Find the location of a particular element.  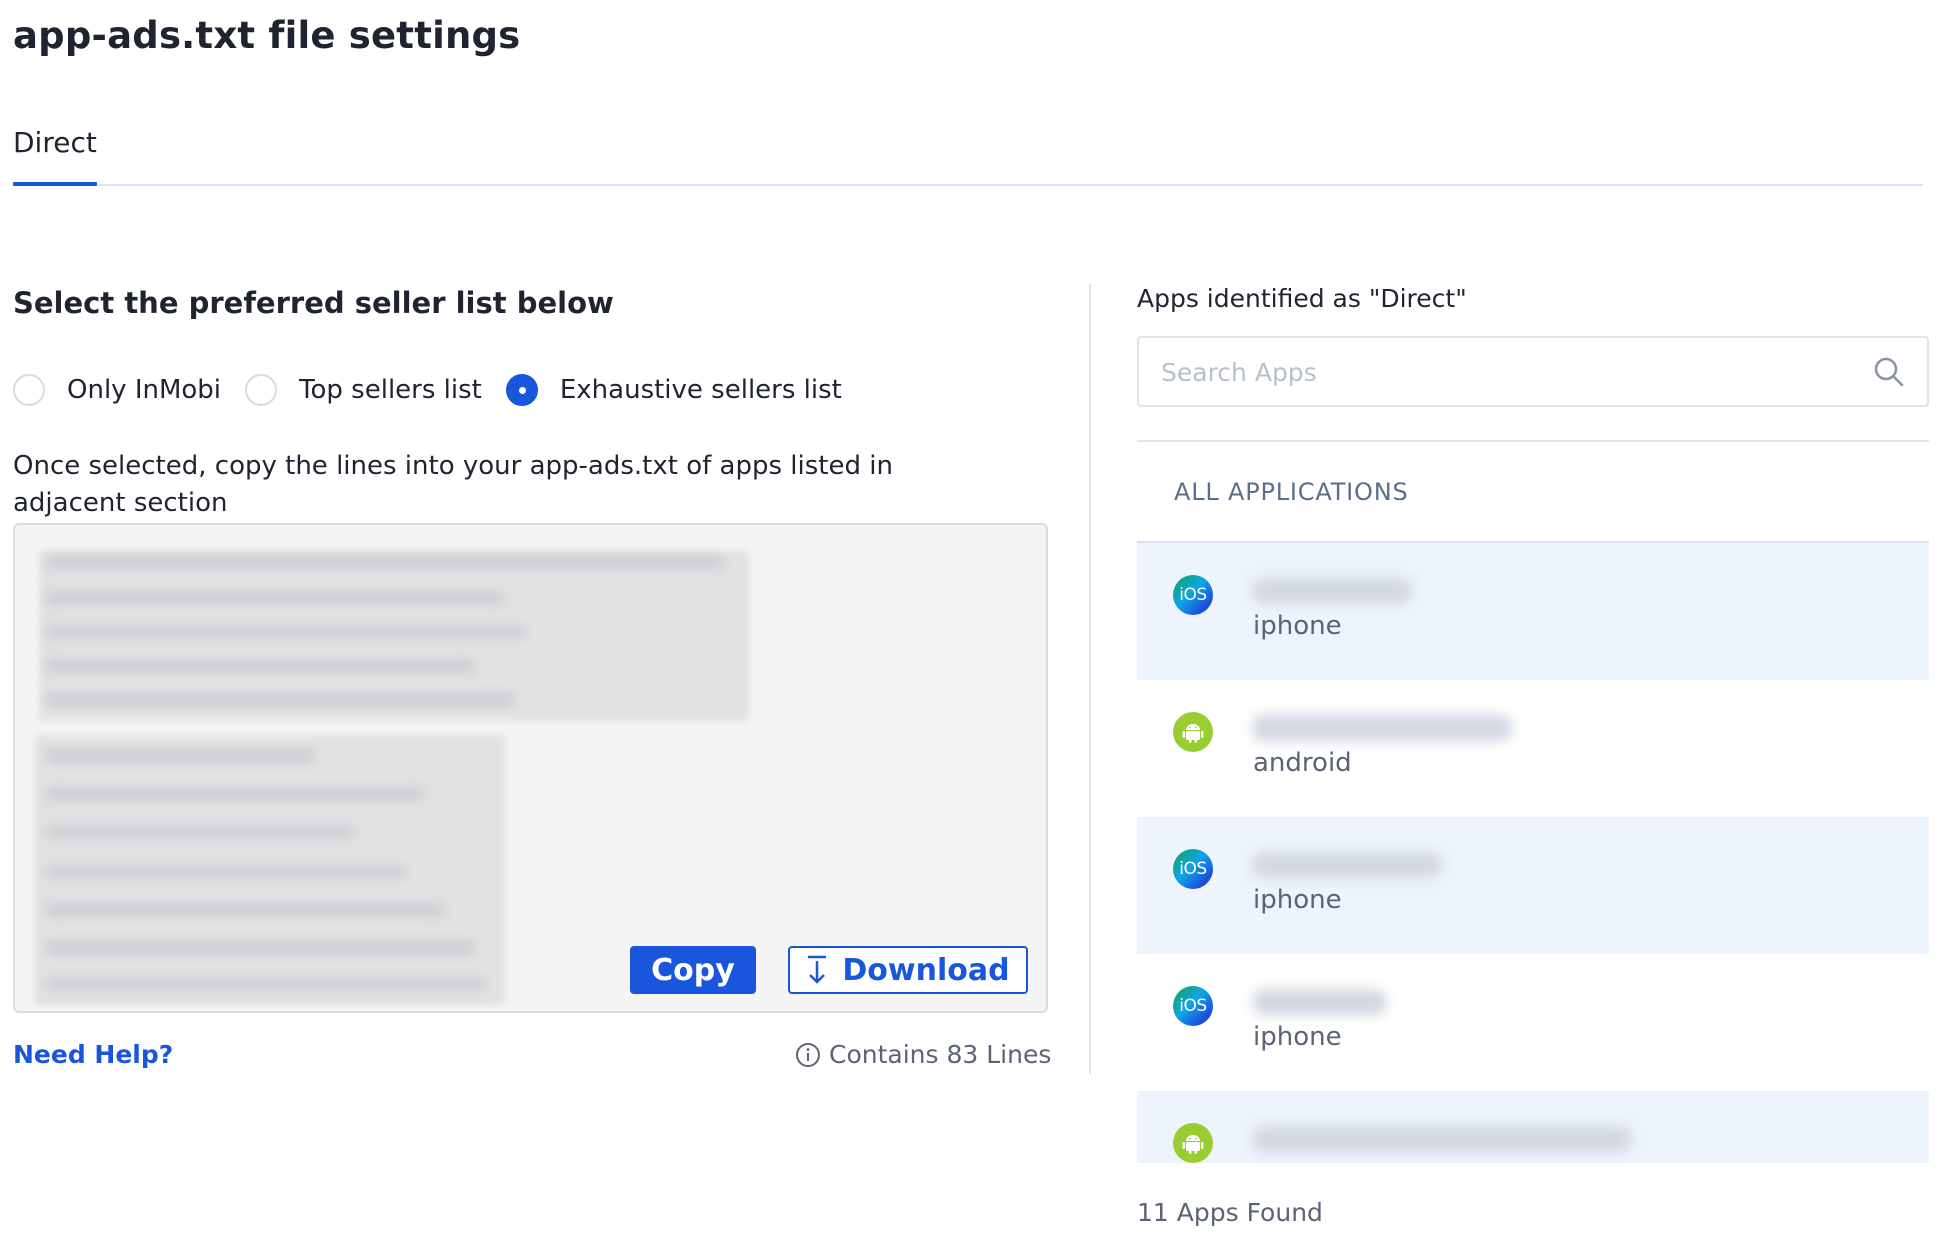

active-tab-indicator is located at coordinates (55, 184).